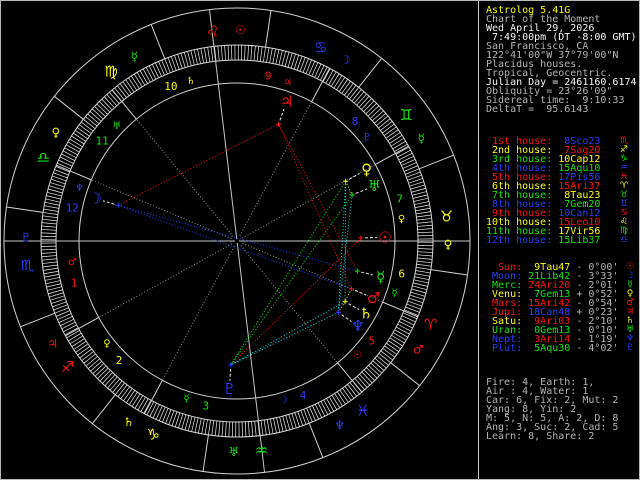 This screenshot has width=640, height=480. Describe the element at coordinates (448, 244) in the screenshot. I see `sign-ruler-icon-taurus: ♀` at that location.